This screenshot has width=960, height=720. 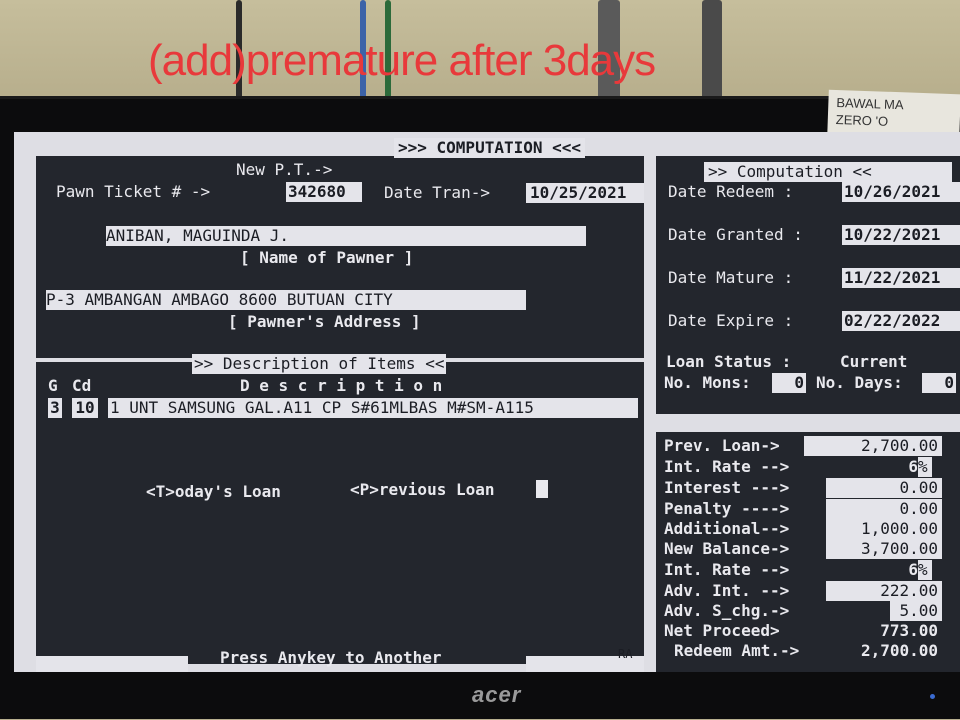 What do you see at coordinates (712, 50) in the screenshot?
I see `cable` at bounding box center [712, 50].